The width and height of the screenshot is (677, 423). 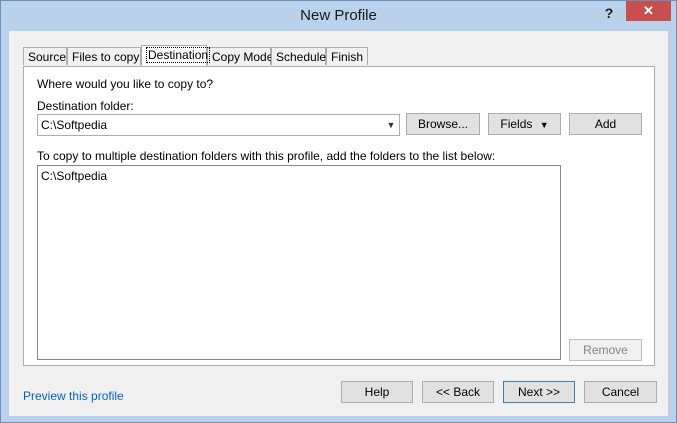 I want to click on close-button: ✕, so click(x=648, y=11).